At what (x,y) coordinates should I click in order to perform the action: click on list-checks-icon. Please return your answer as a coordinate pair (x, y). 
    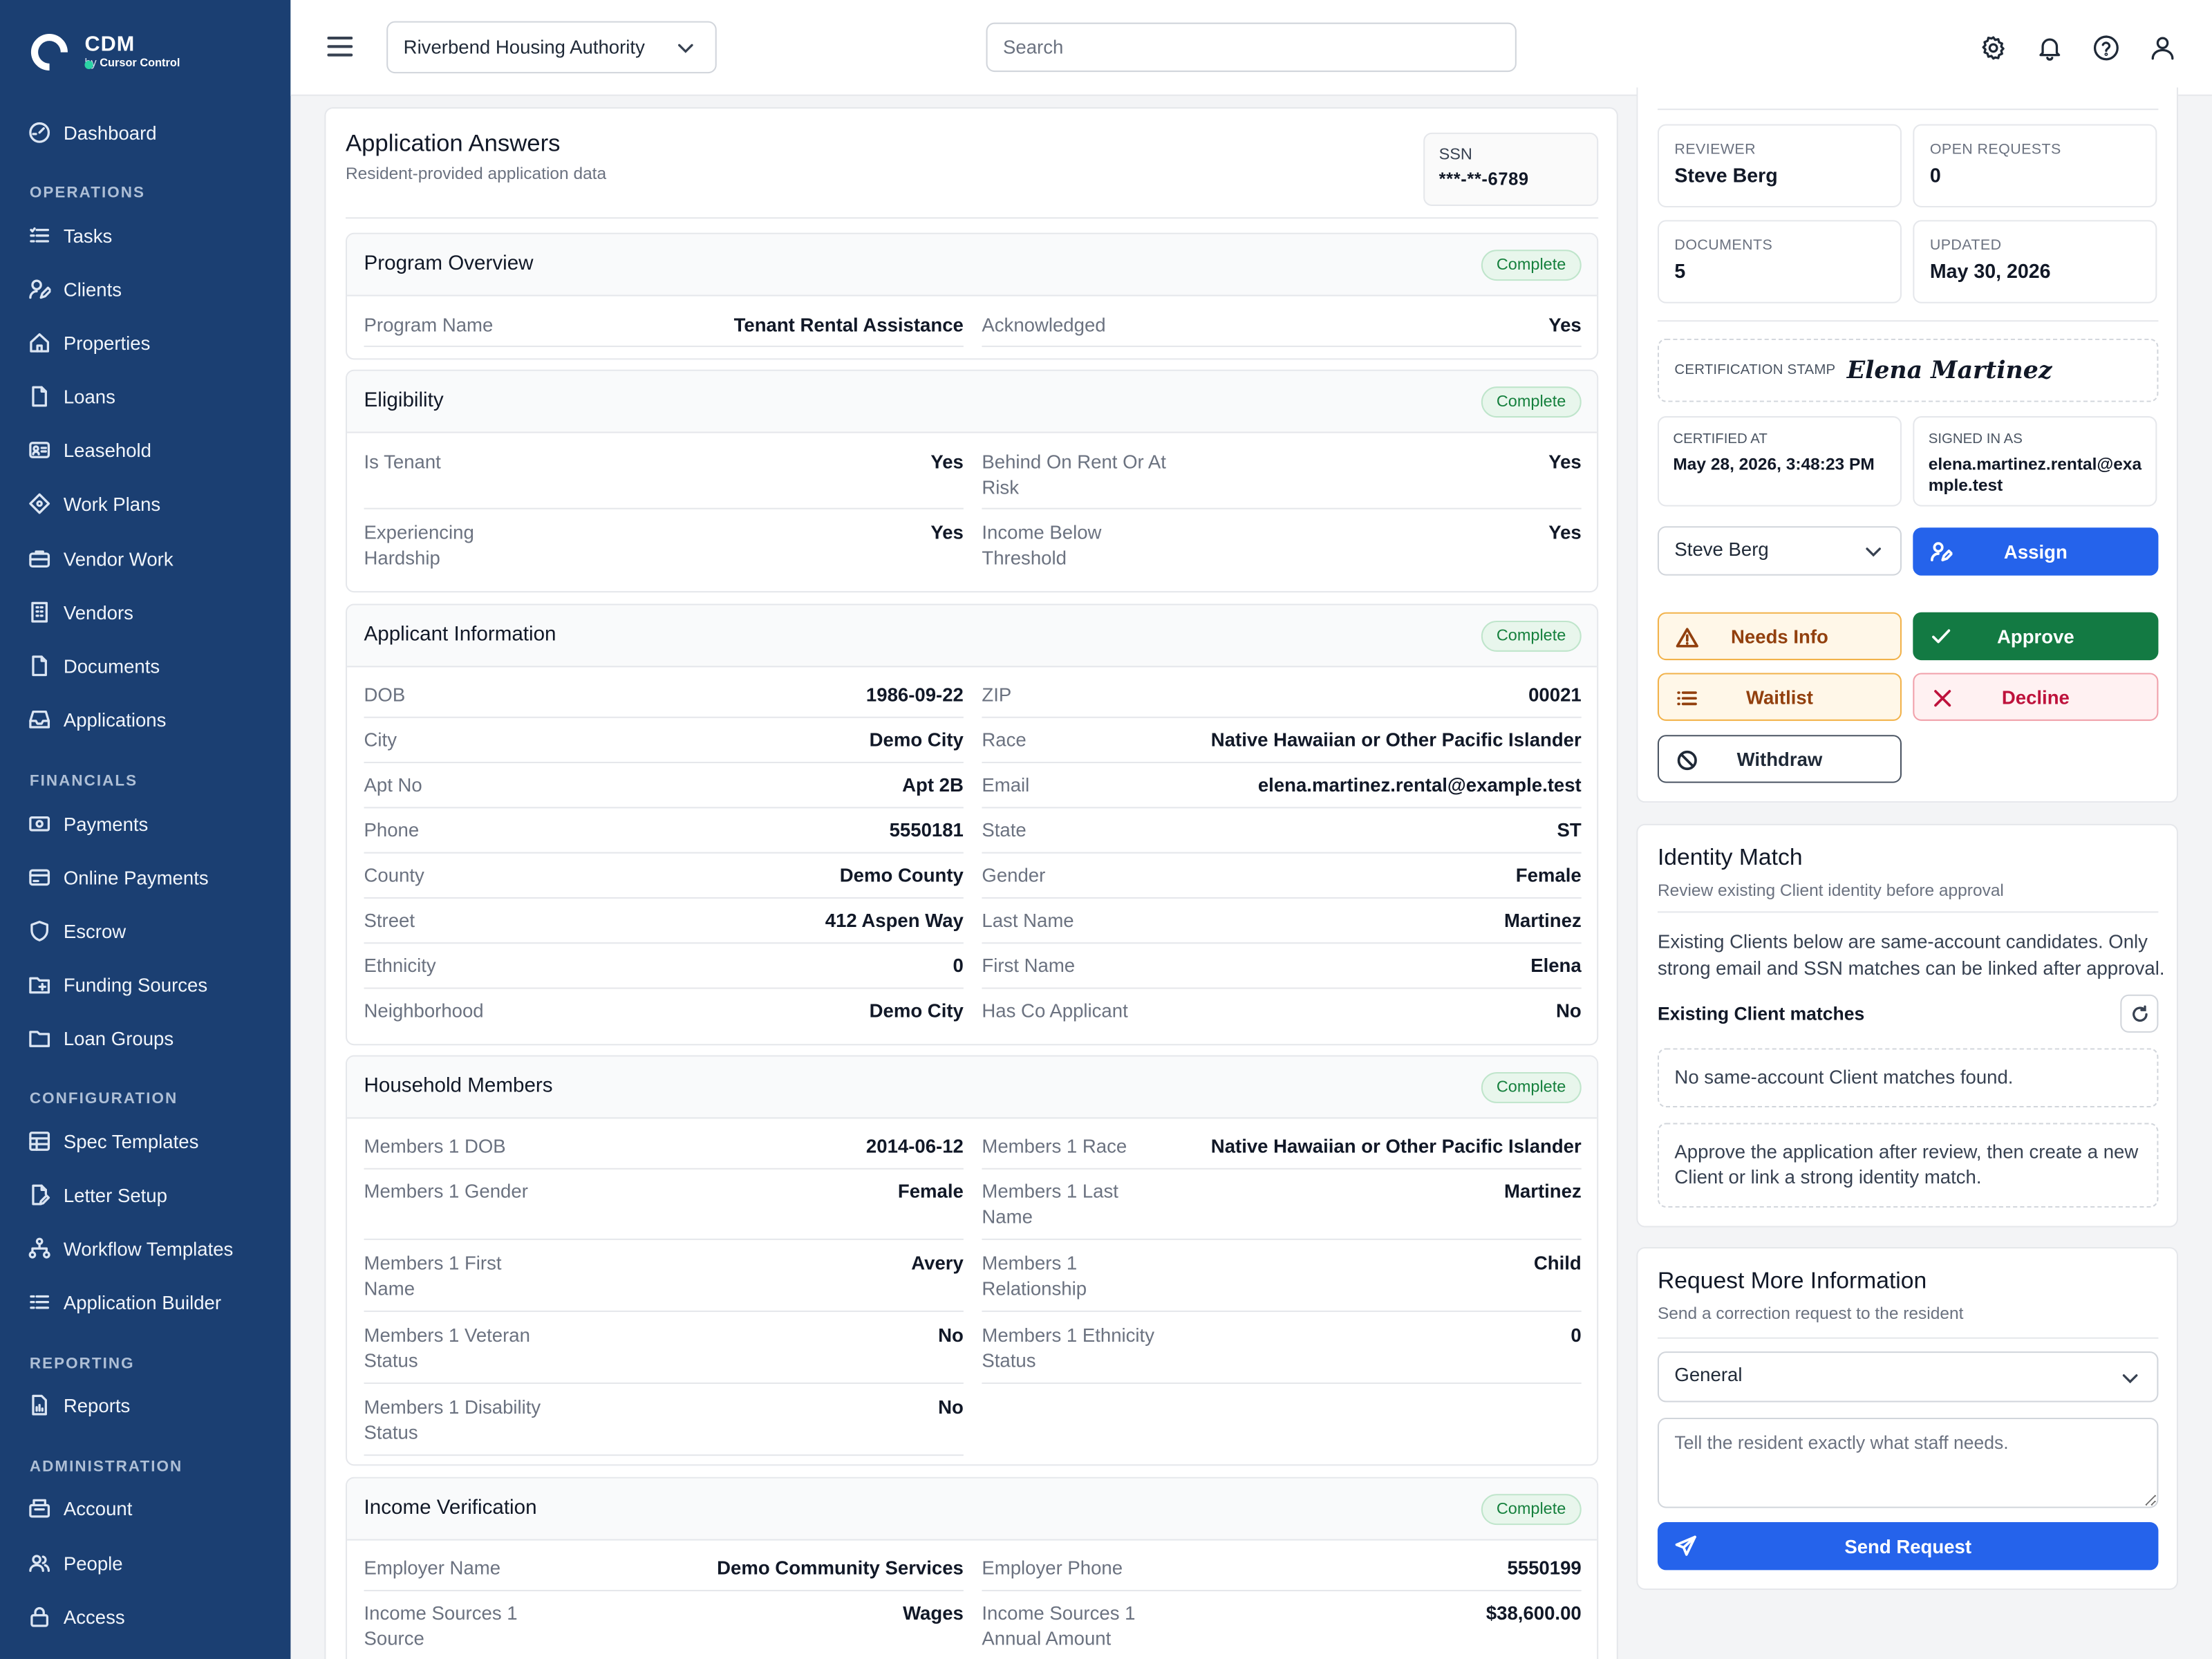
    Looking at the image, I should click on (40, 1302).